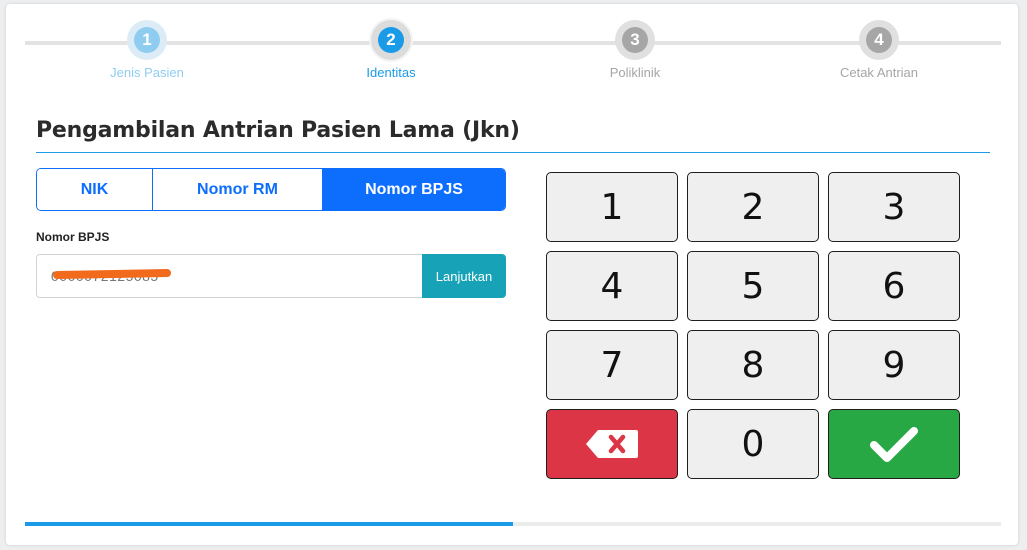 The width and height of the screenshot is (1027, 550). Describe the element at coordinates (391, 72) in the screenshot. I see `step-label: Identitas` at that location.